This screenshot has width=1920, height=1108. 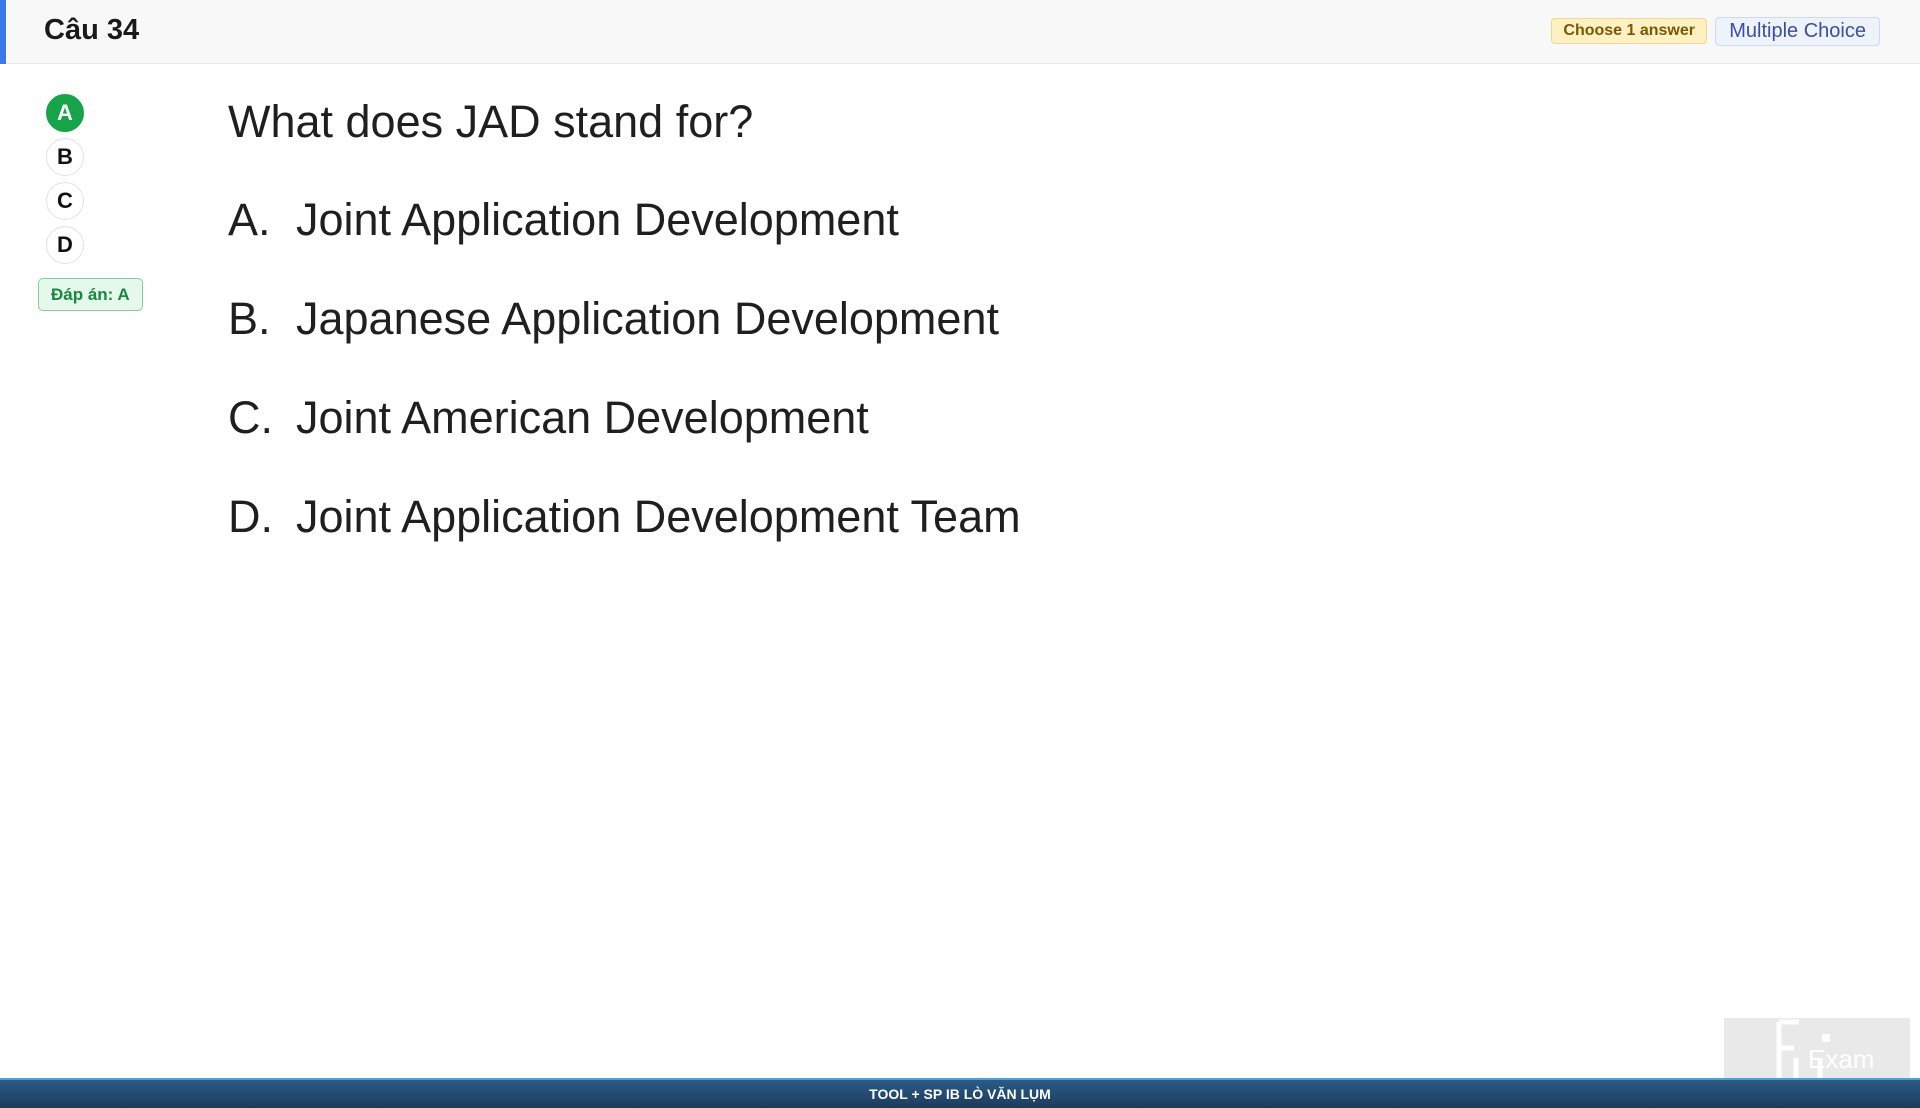 I want to click on option-d: D. Joint Application Development Team, so click(x=624, y=517).